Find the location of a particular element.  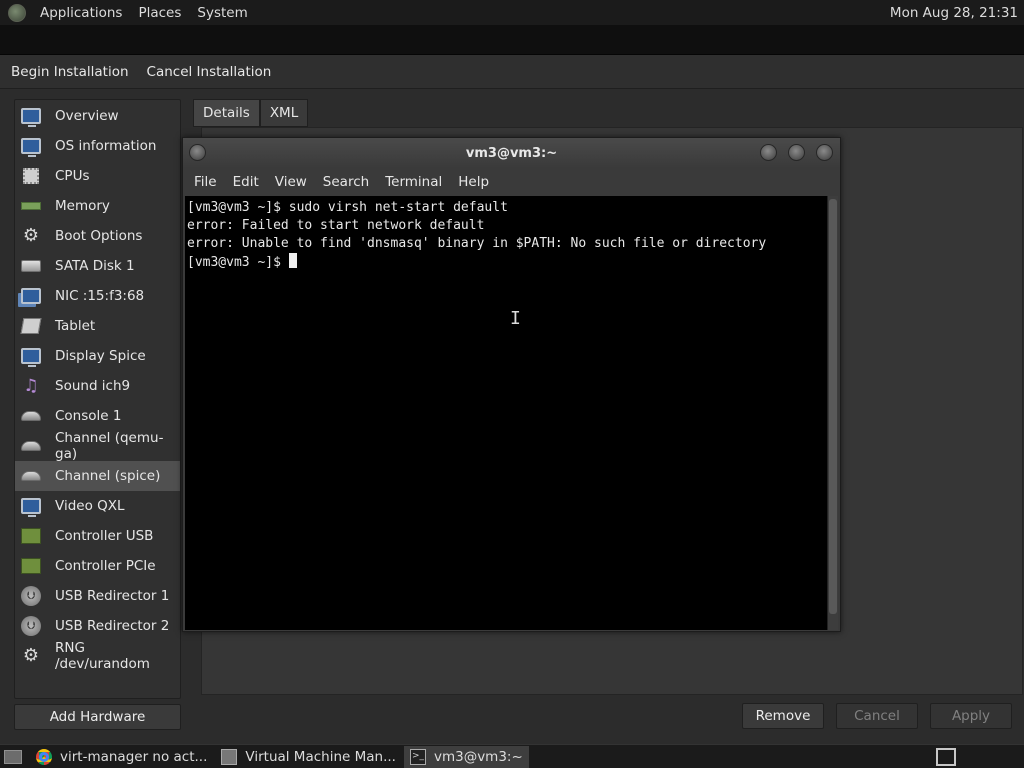

hardware-item-label: OS information is located at coordinates (106, 146).